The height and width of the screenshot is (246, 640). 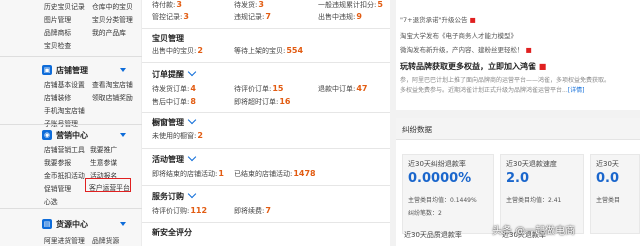 What do you see at coordinates (167, 5) in the screenshot?
I see `stat-item: 待付款:3` at bounding box center [167, 5].